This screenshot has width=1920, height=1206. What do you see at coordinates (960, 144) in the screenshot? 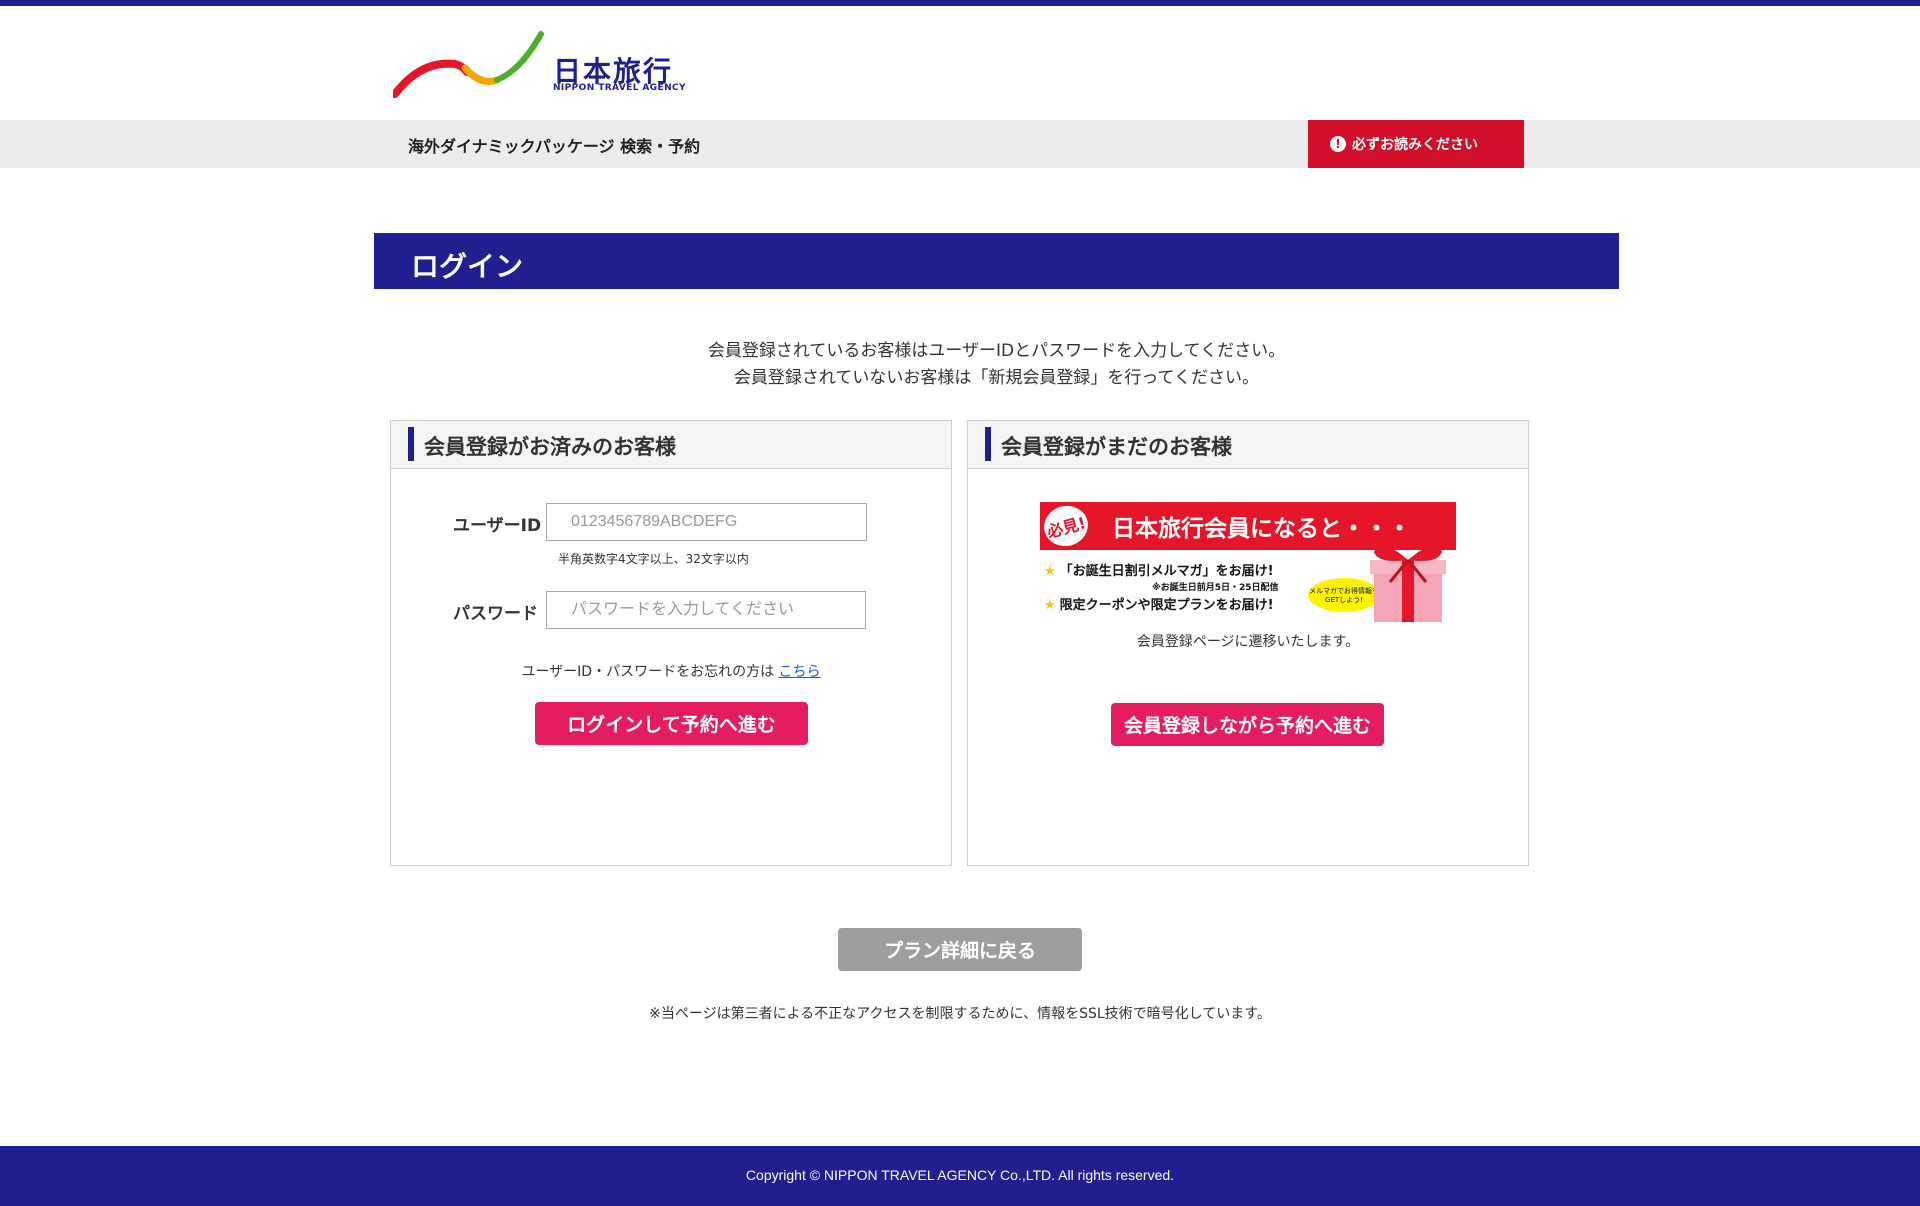
I see `subnav-bar: 海外ダイナミックパッケージ 検索・予約 ! 必ずお読みください` at bounding box center [960, 144].